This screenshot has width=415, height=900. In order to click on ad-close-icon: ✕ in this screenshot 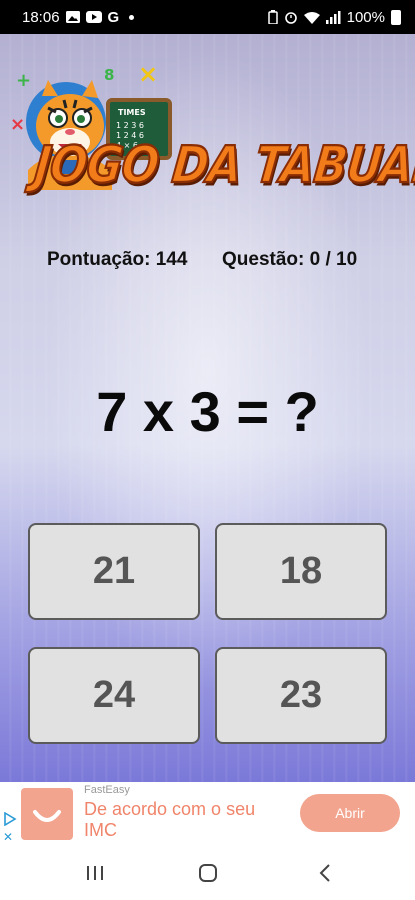, I will do `click(8, 837)`.